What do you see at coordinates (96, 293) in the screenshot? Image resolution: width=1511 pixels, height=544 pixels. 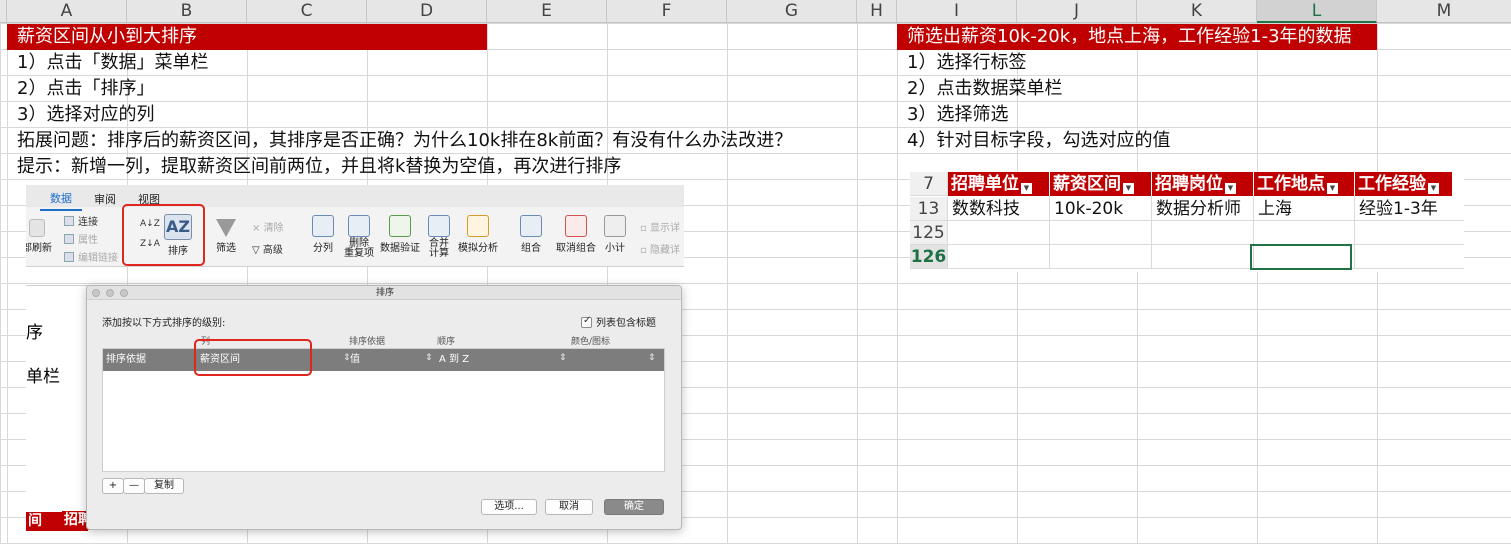 I see `close-window-icon` at bounding box center [96, 293].